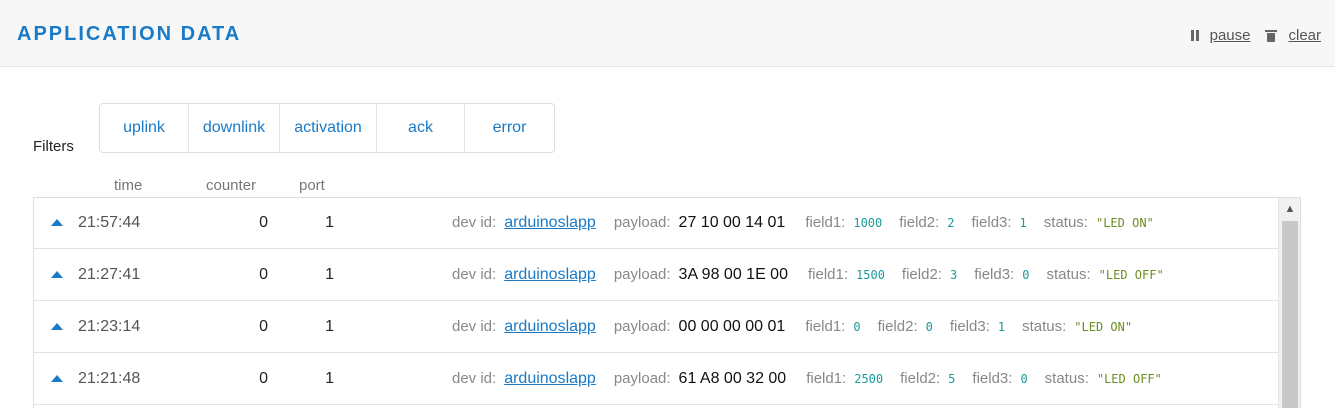 The height and width of the screenshot is (408, 1335). I want to click on pause-label: pause, so click(1230, 35).